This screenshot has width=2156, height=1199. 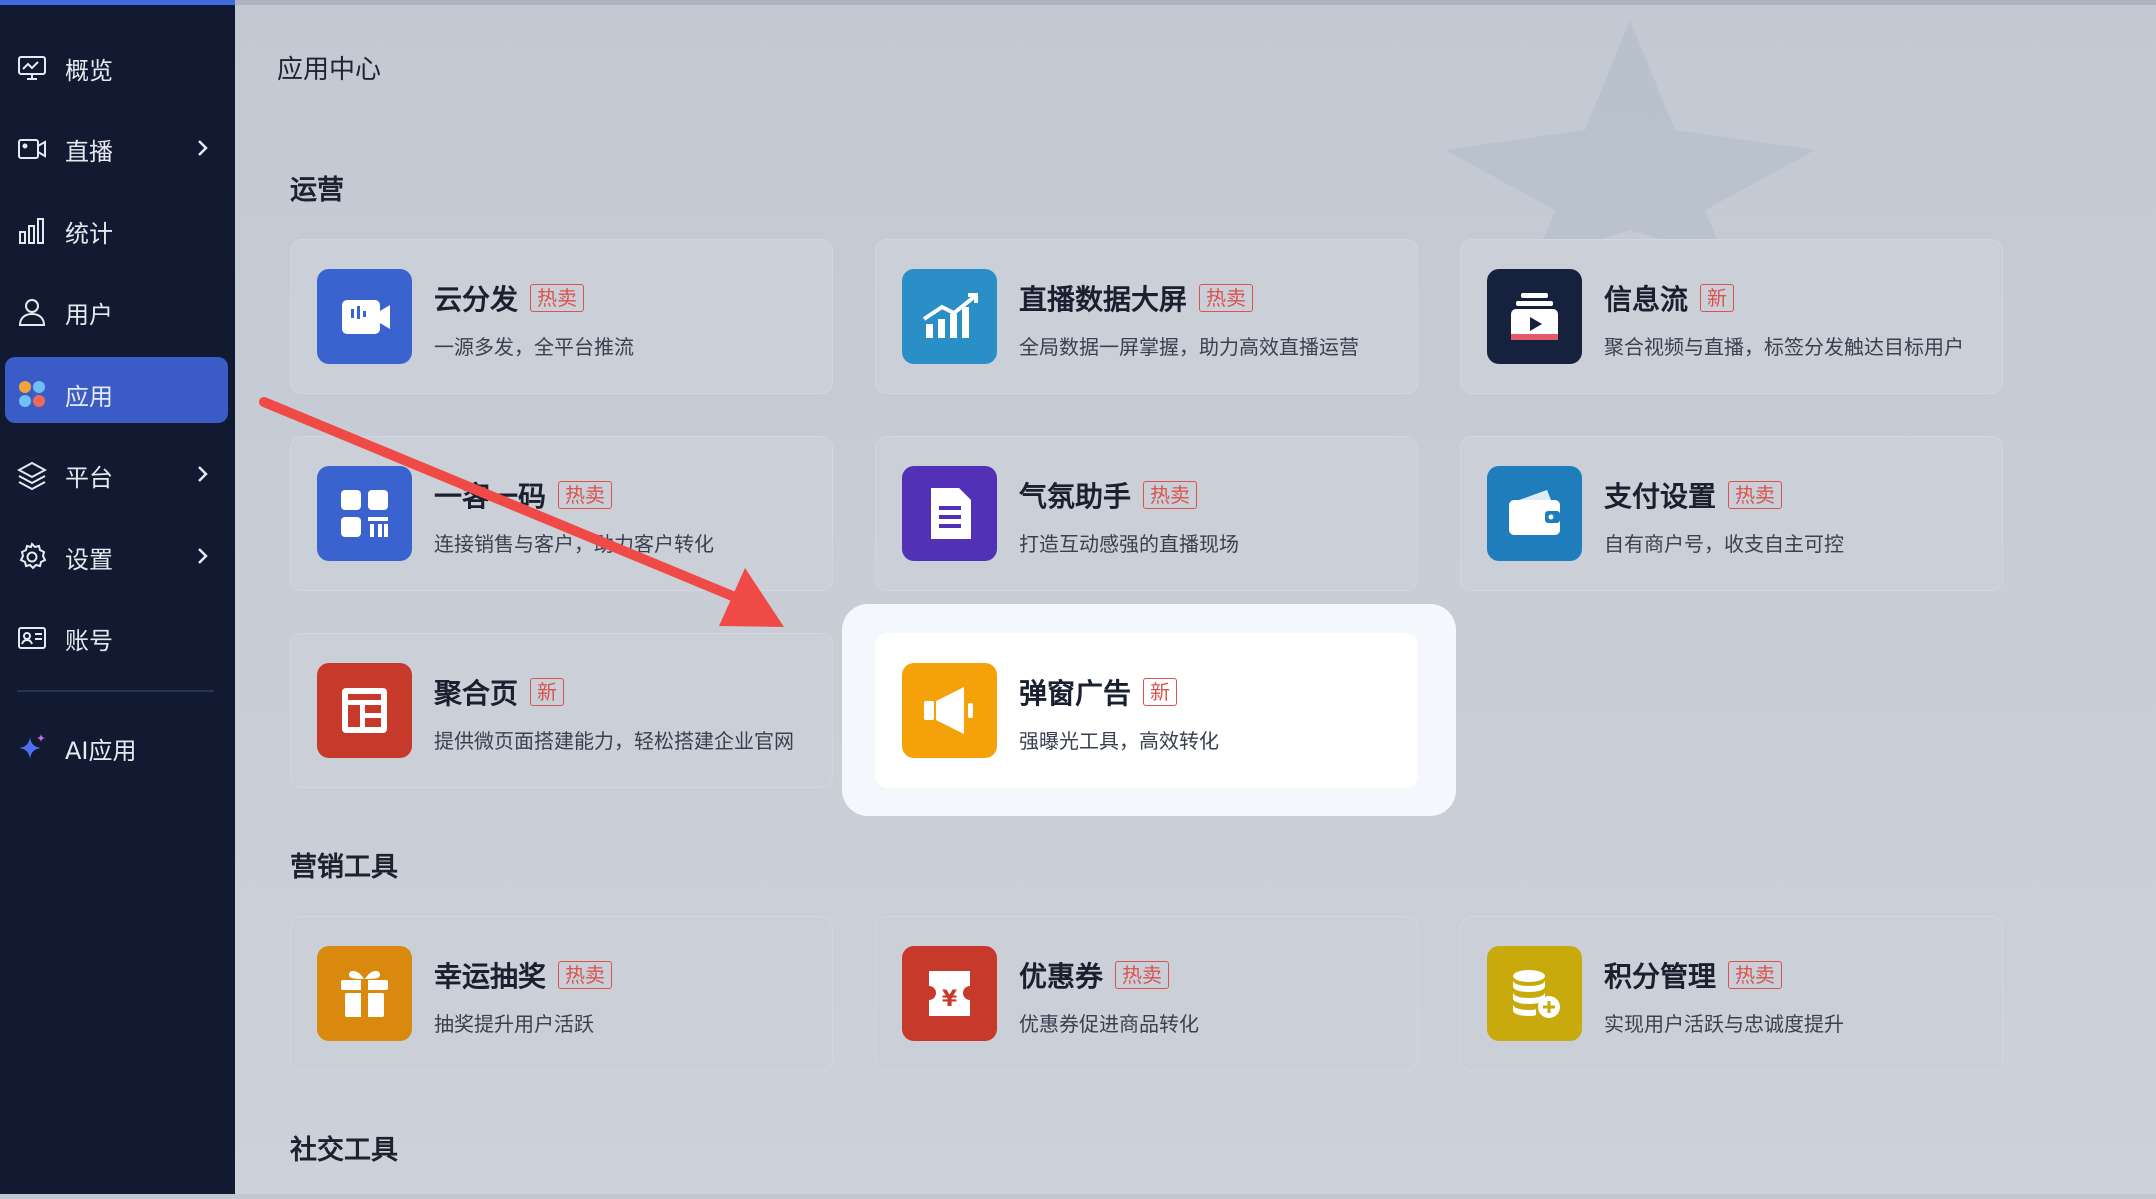 What do you see at coordinates (117, 310) in the screenshot?
I see `sidebar-item-users: 用户` at bounding box center [117, 310].